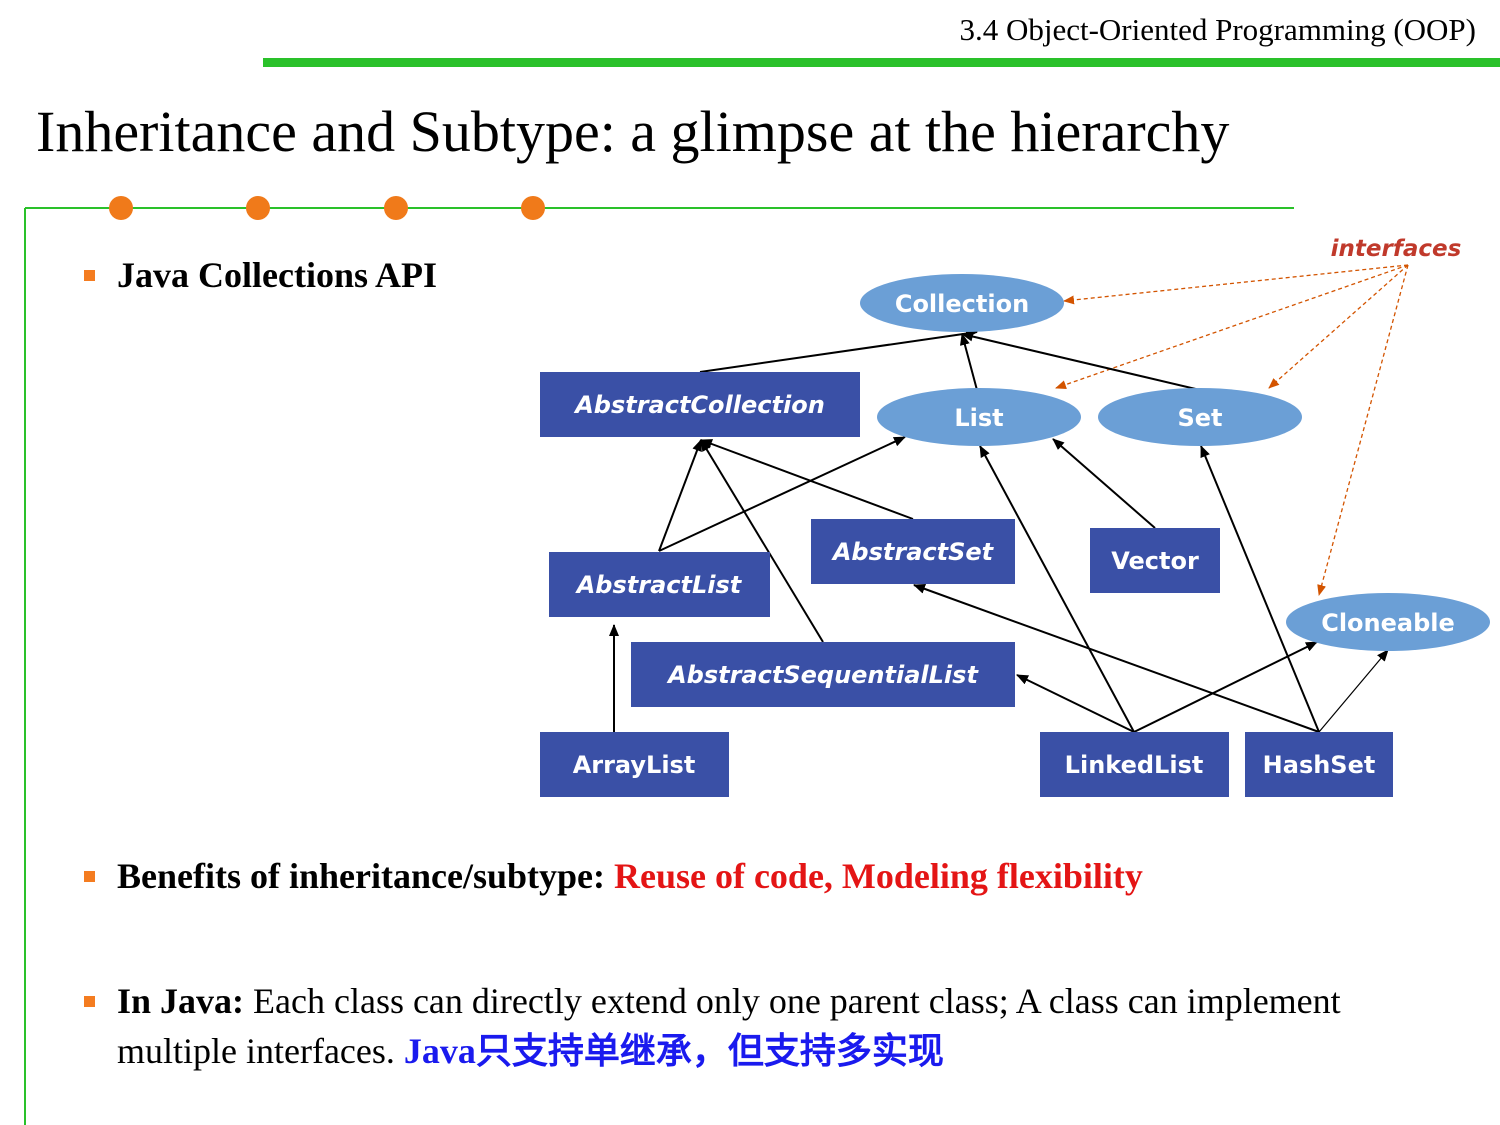 The height and width of the screenshot is (1125, 1500). I want to click on note-pointer-cloneable, so click(1363, 430).